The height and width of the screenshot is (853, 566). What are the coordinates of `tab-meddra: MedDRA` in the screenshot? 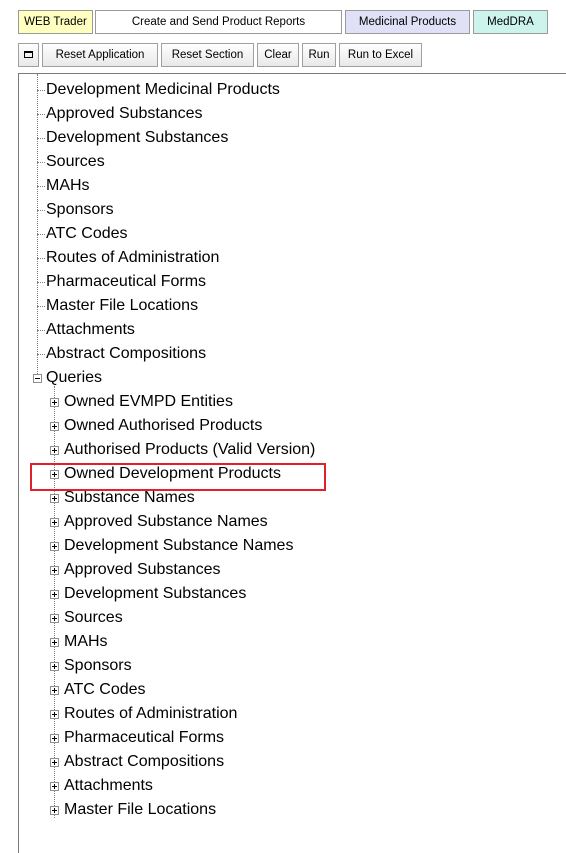 It's located at (510, 22).